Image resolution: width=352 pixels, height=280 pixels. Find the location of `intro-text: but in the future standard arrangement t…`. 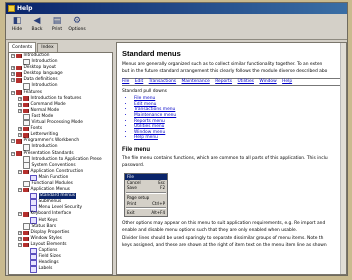

intro-text: but in the future standard arrangement t… is located at coordinates (225, 72).